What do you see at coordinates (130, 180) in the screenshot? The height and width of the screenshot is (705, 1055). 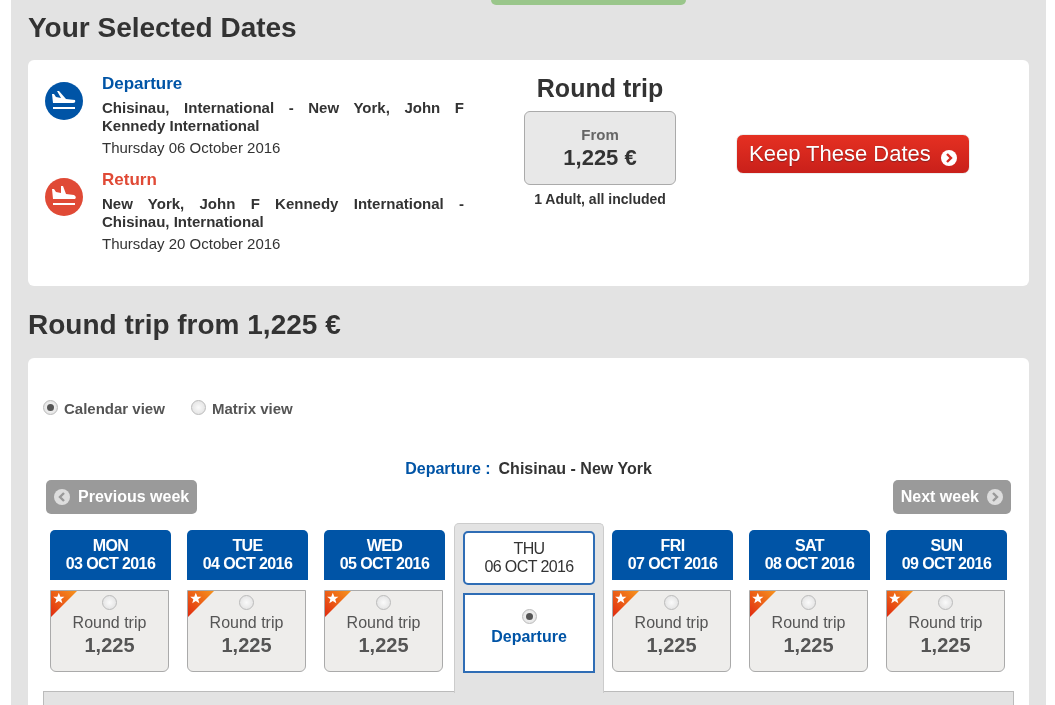 I see `leg-title: Return` at bounding box center [130, 180].